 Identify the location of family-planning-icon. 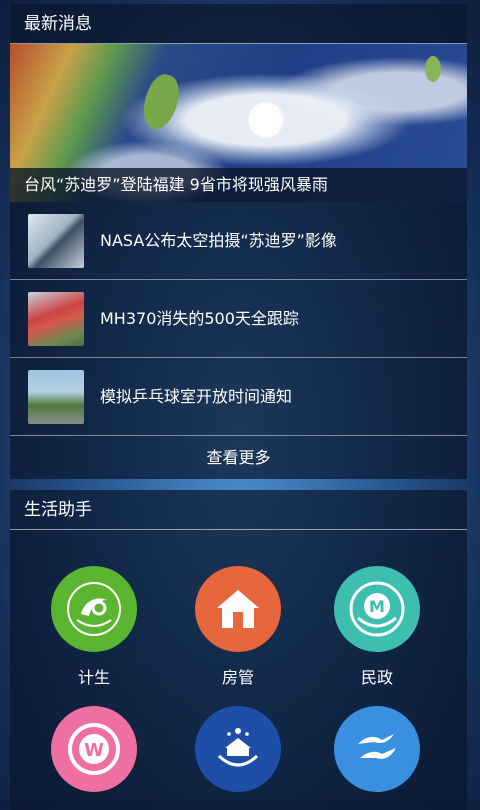
(94, 609).